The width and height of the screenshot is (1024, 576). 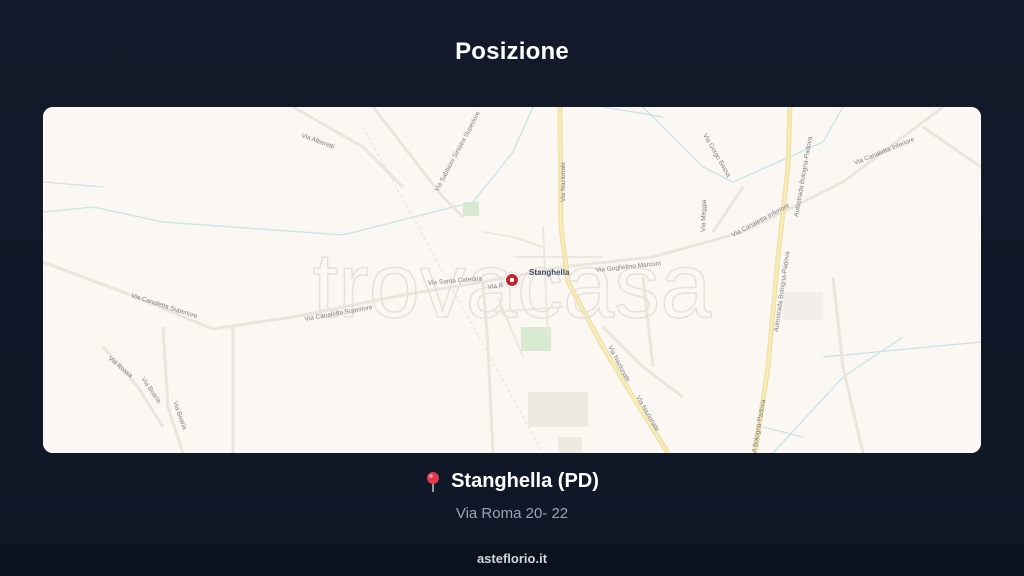 What do you see at coordinates (512, 560) in the screenshot?
I see `footer-site: asteflorio.it` at bounding box center [512, 560].